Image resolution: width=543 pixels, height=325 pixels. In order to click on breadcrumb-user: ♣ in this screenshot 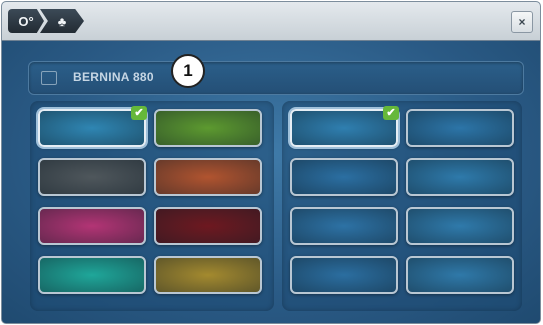, I will do `click(62, 21)`.